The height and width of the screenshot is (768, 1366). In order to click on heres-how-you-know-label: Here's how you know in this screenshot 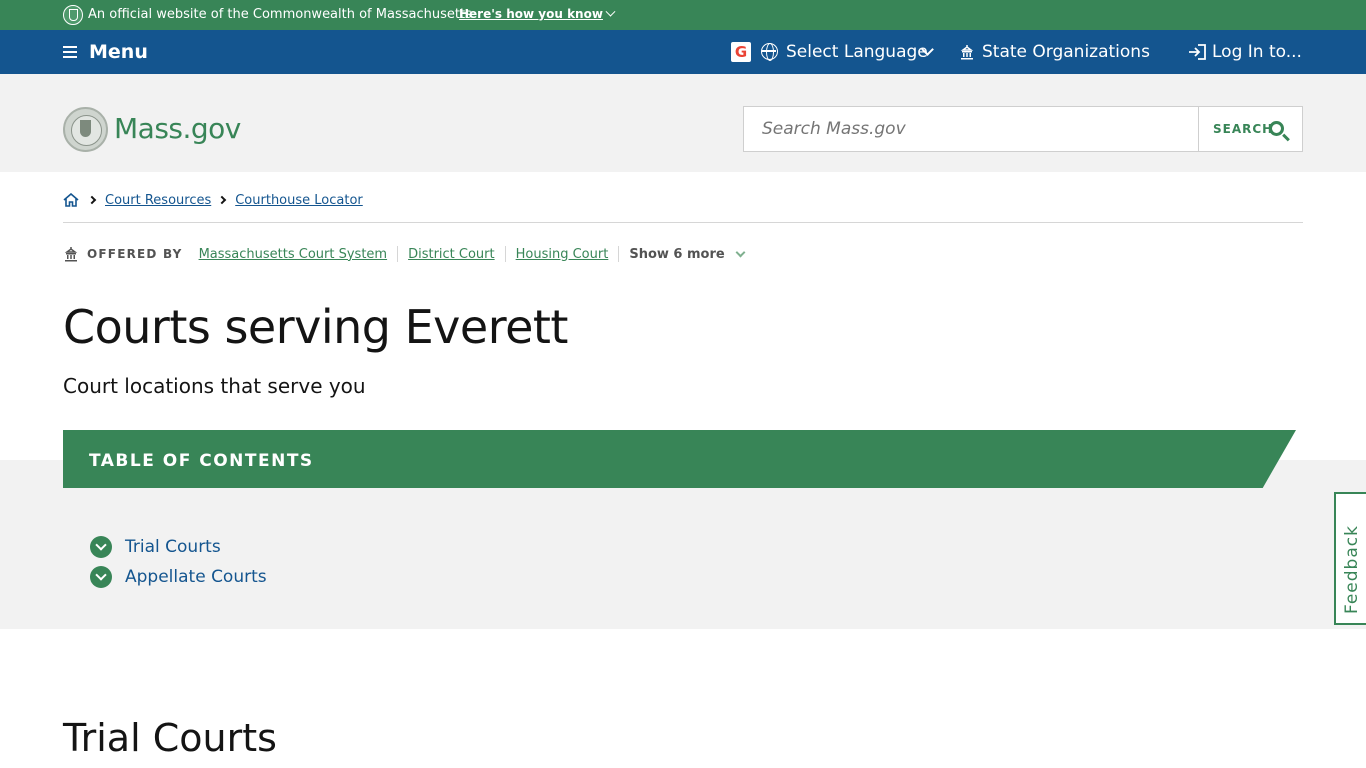, I will do `click(531, 14)`.